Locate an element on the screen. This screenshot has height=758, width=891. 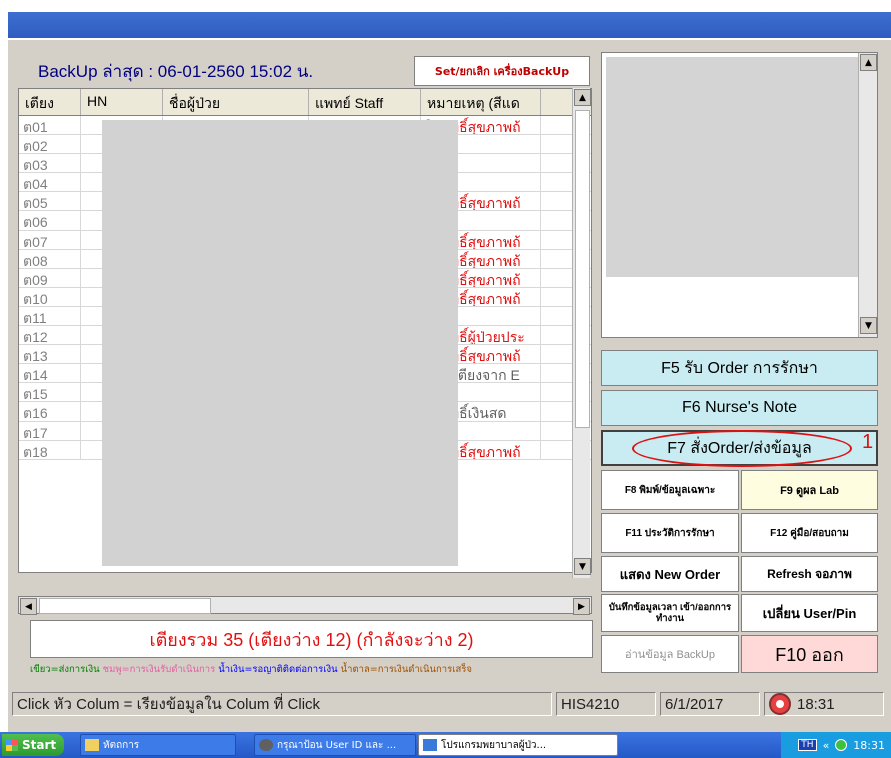
show-new-order-button: แสดง New Order is located at coordinates (670, 574).